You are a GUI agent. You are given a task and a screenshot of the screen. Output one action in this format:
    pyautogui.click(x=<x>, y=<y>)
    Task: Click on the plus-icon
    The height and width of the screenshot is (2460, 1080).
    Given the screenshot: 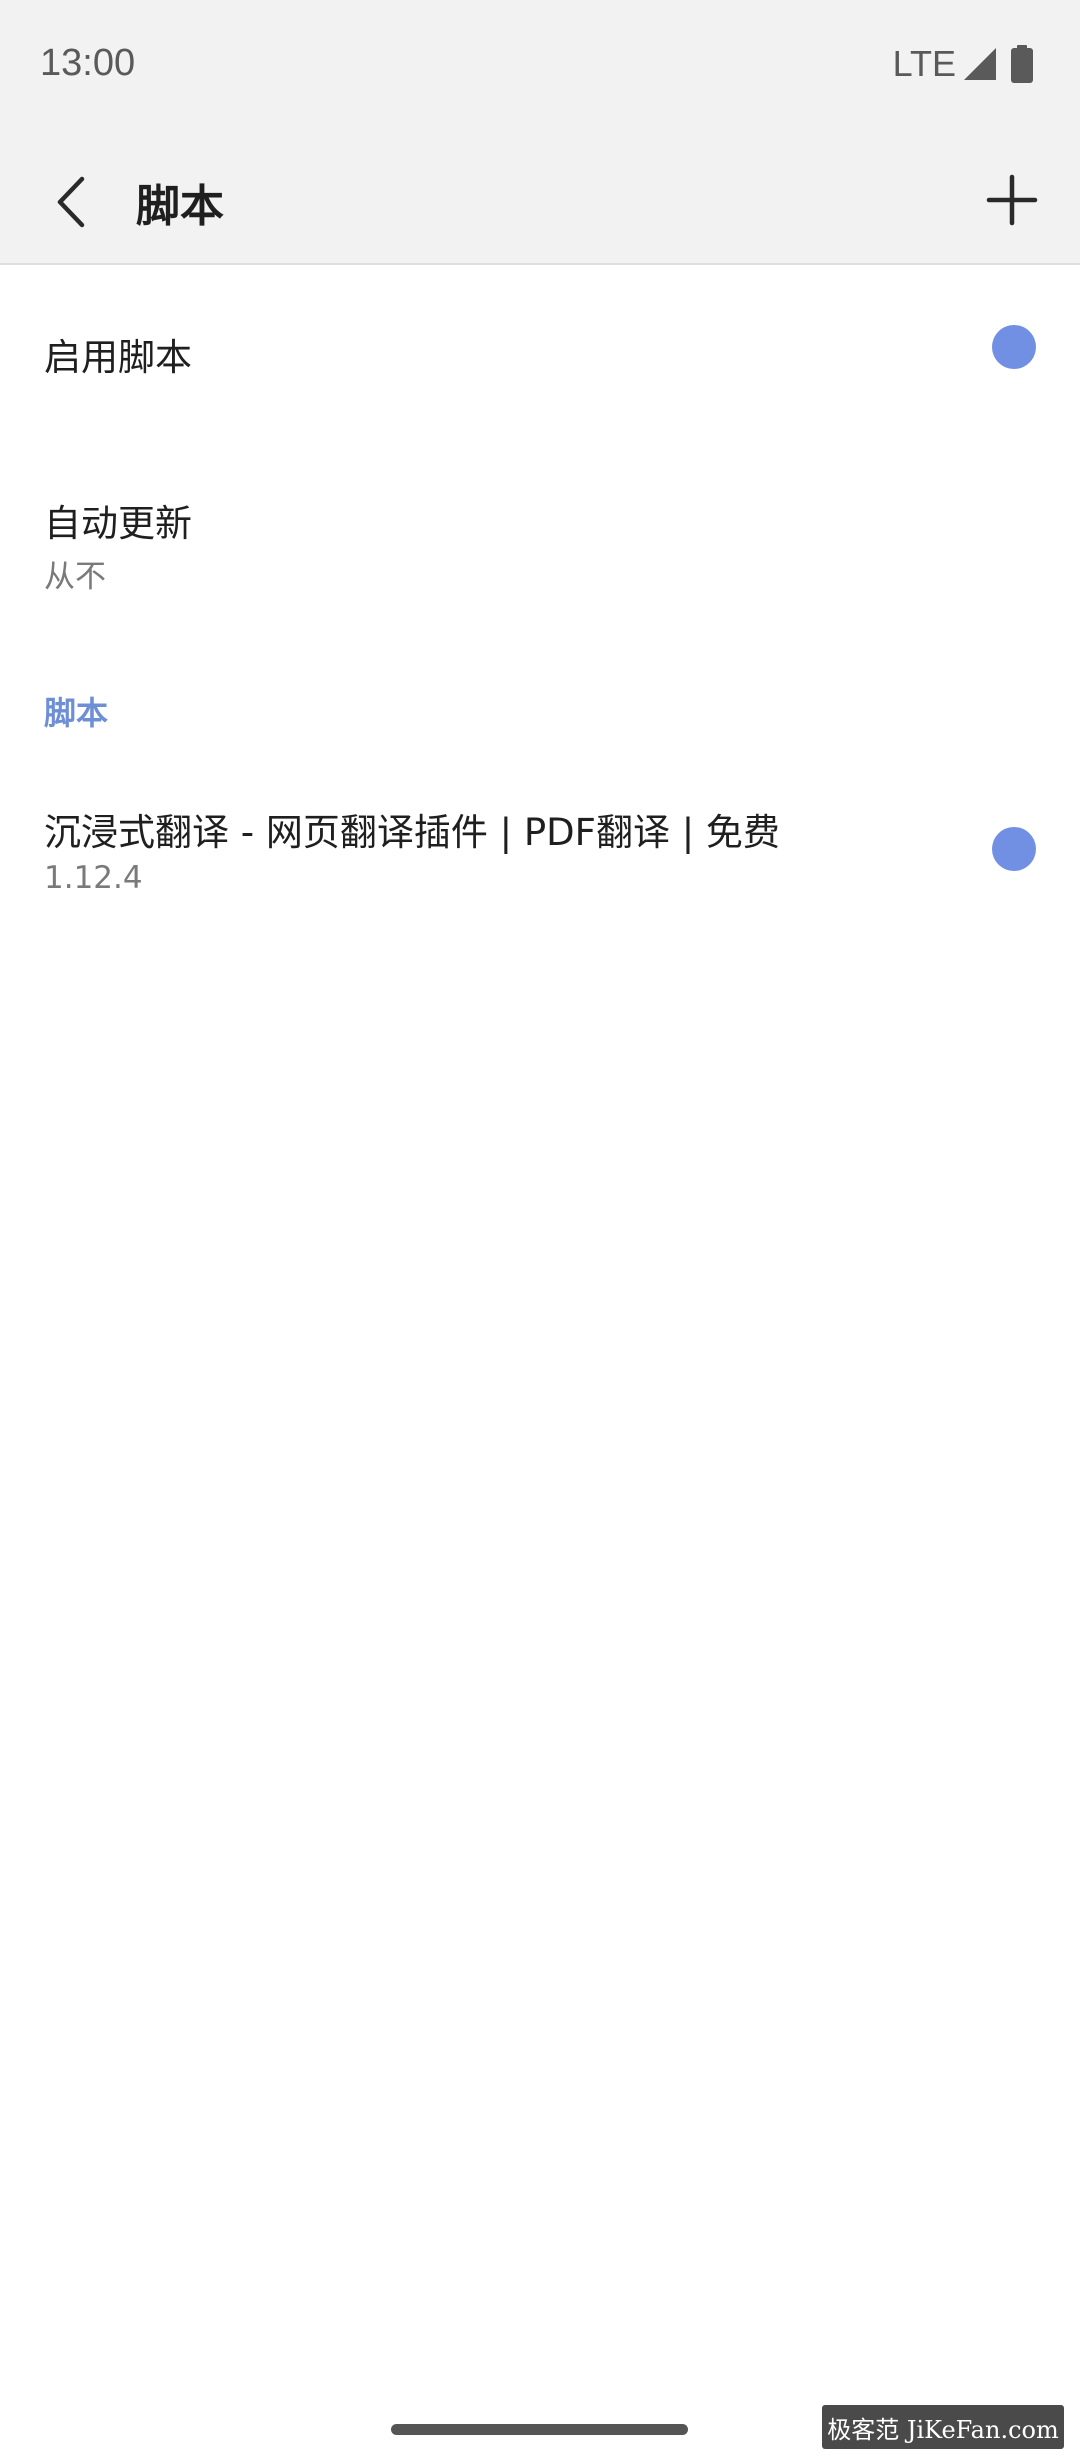 What is the action you would take?
    pyautogui.click(x=1012, y=200)
    